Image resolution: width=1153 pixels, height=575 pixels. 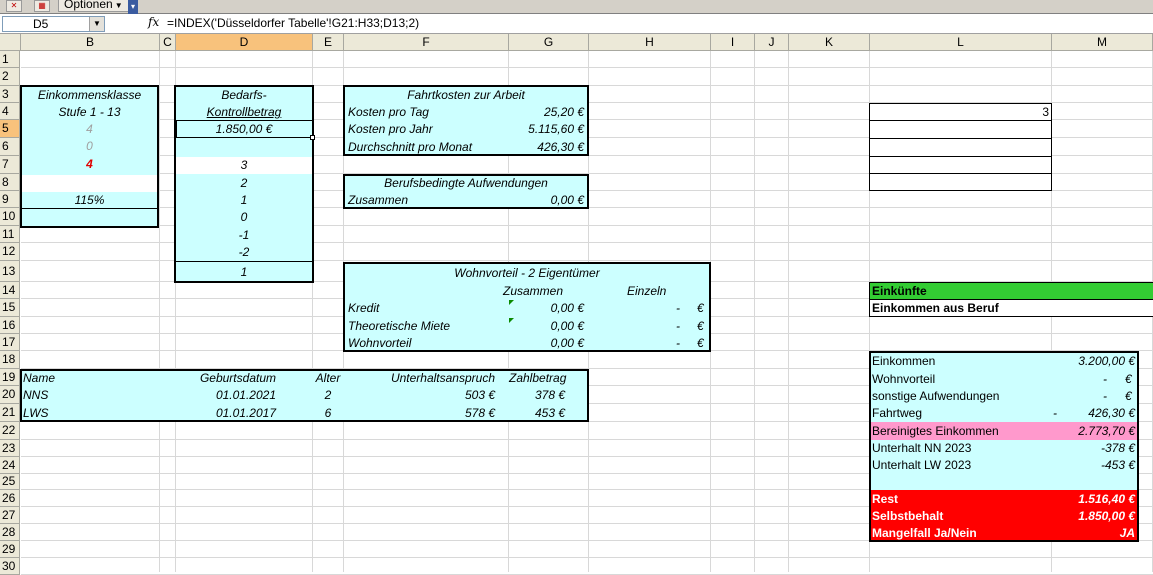 What do you see at coordinates (1105, 396) in the screenshot?
I see `sonstige-value: -` at bounding box center [1105, 396].